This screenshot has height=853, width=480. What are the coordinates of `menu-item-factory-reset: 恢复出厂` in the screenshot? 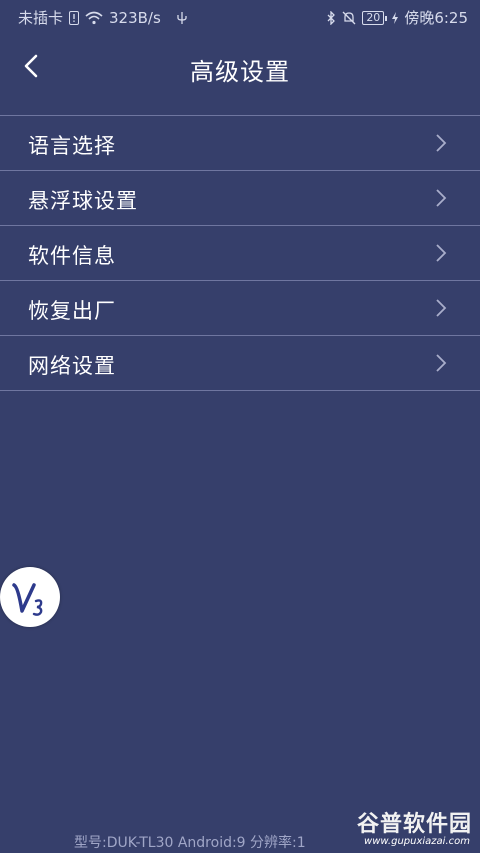 It's located at (240, 308).